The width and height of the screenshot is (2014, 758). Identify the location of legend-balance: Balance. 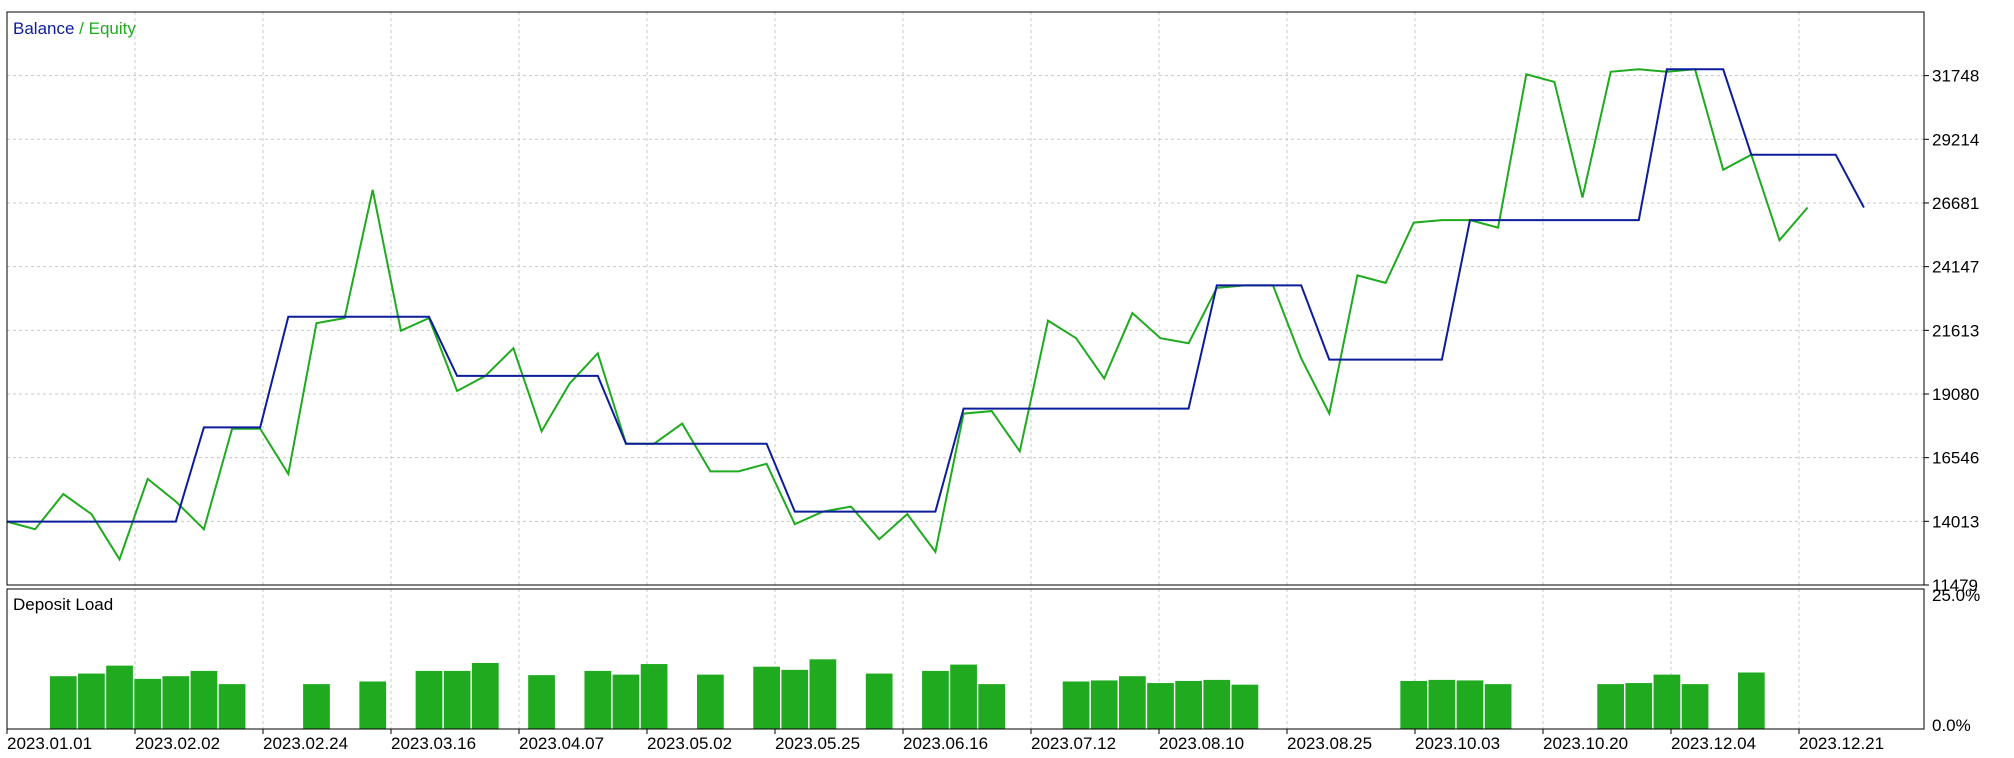
(43, 28).